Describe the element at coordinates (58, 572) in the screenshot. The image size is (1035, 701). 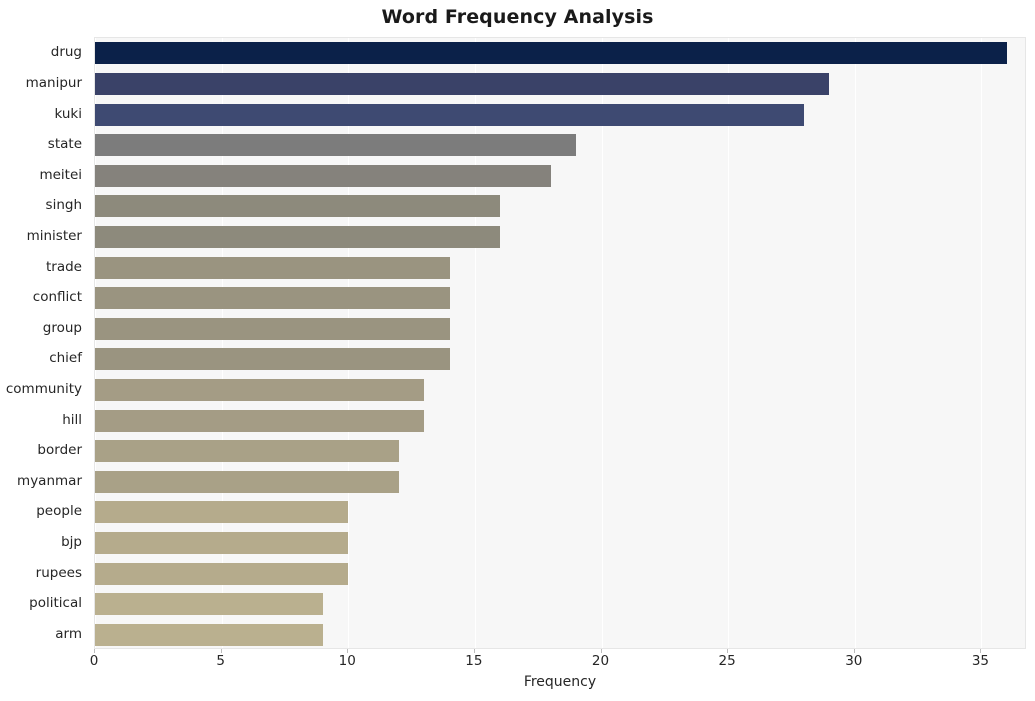
I see `y-axis-tick-label: rupees` at that location.